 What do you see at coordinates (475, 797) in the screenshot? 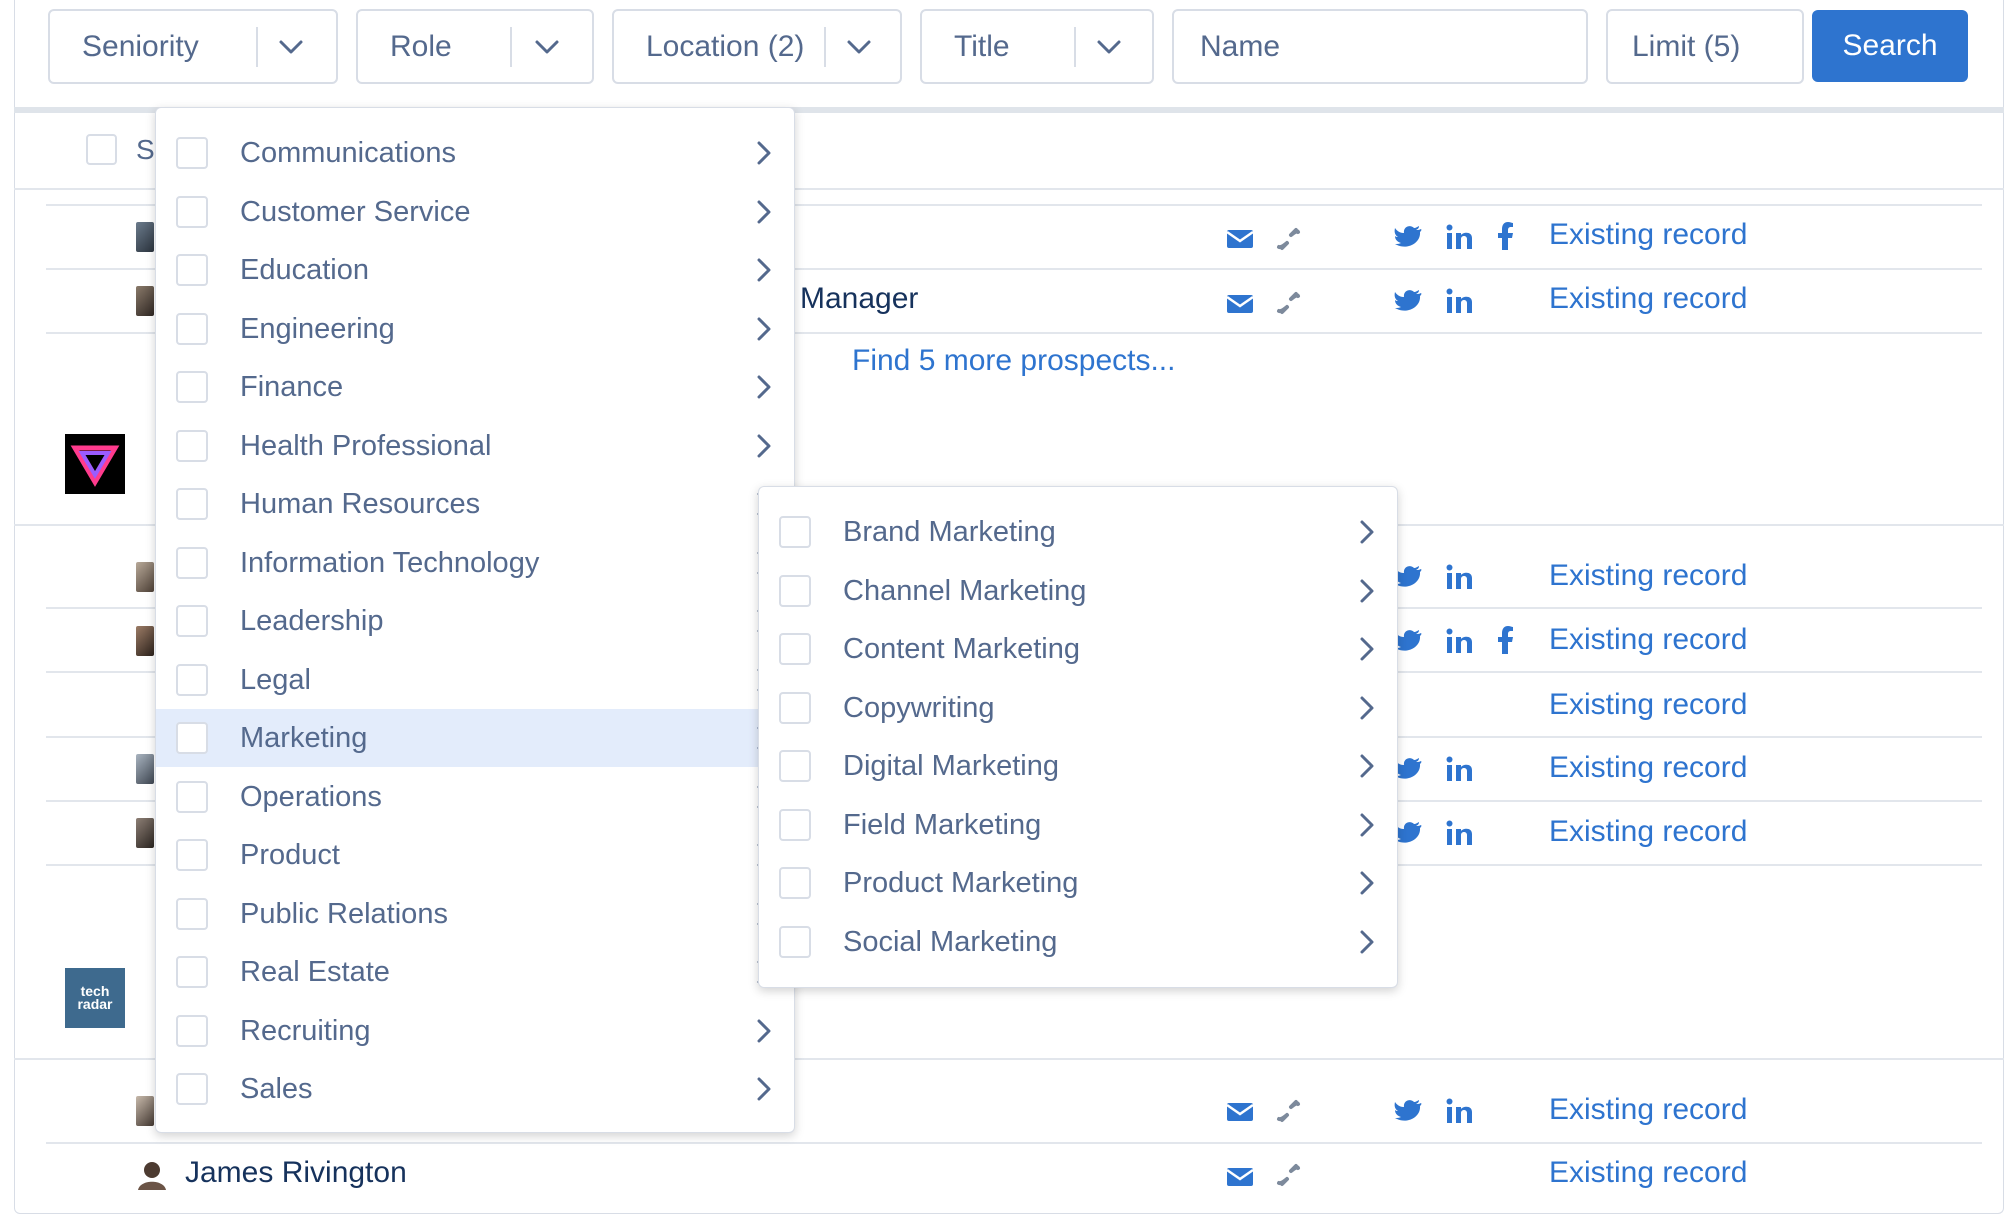
I see `menu-item-operations: Operations` at bounding box center [475, 797].